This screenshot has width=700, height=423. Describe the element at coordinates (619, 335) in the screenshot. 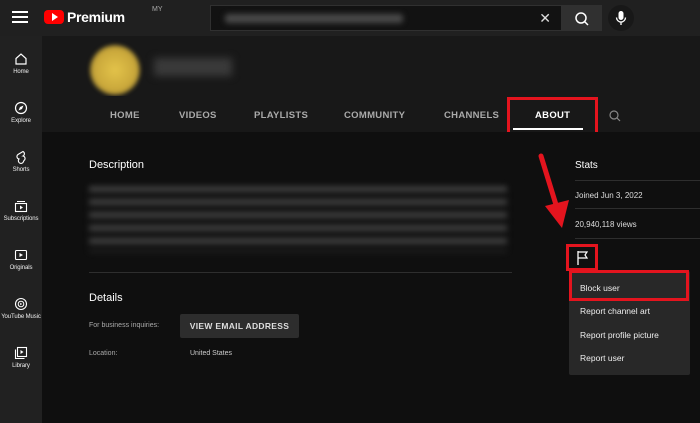

I see `menu-item-report-profile-picture: Report profile picture` at that location.